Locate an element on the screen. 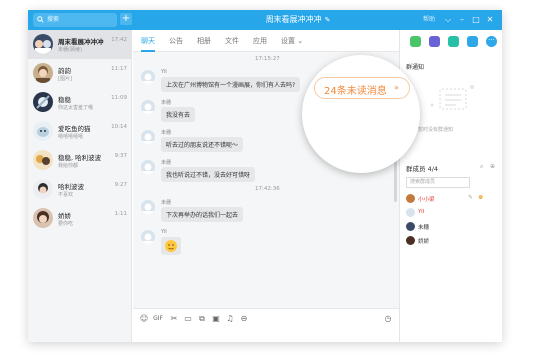  conversation-item: 周末看展冲冲冲 未穗(顾绫) 17:42 is located at coordinates (80, 44).